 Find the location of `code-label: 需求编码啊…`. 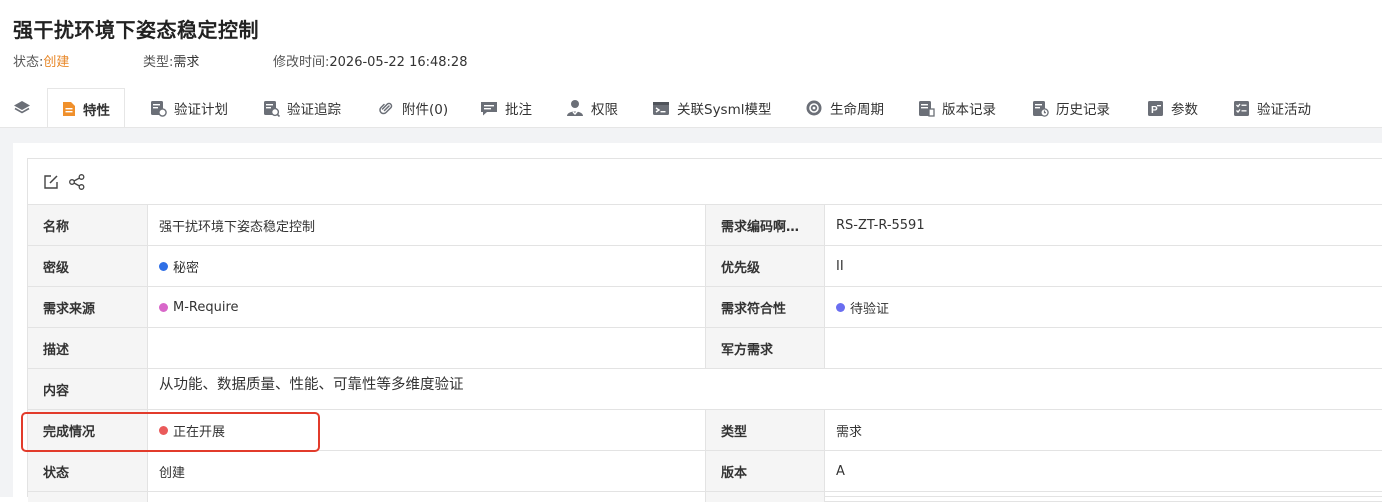

code-label: 需求编码啊… is located at coordinates (765, 225).